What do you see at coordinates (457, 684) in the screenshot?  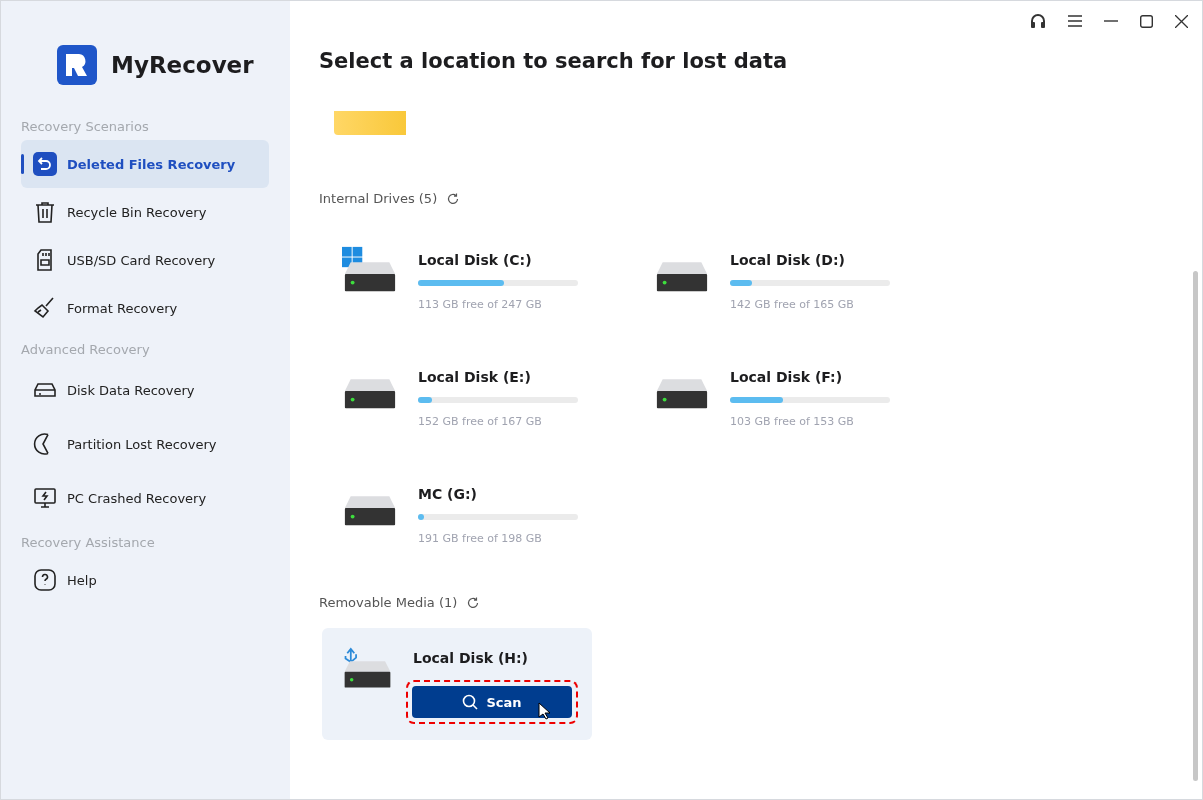 I see `drive-card: Local Disk (H:) Scan` at bounding box center [457, 684].